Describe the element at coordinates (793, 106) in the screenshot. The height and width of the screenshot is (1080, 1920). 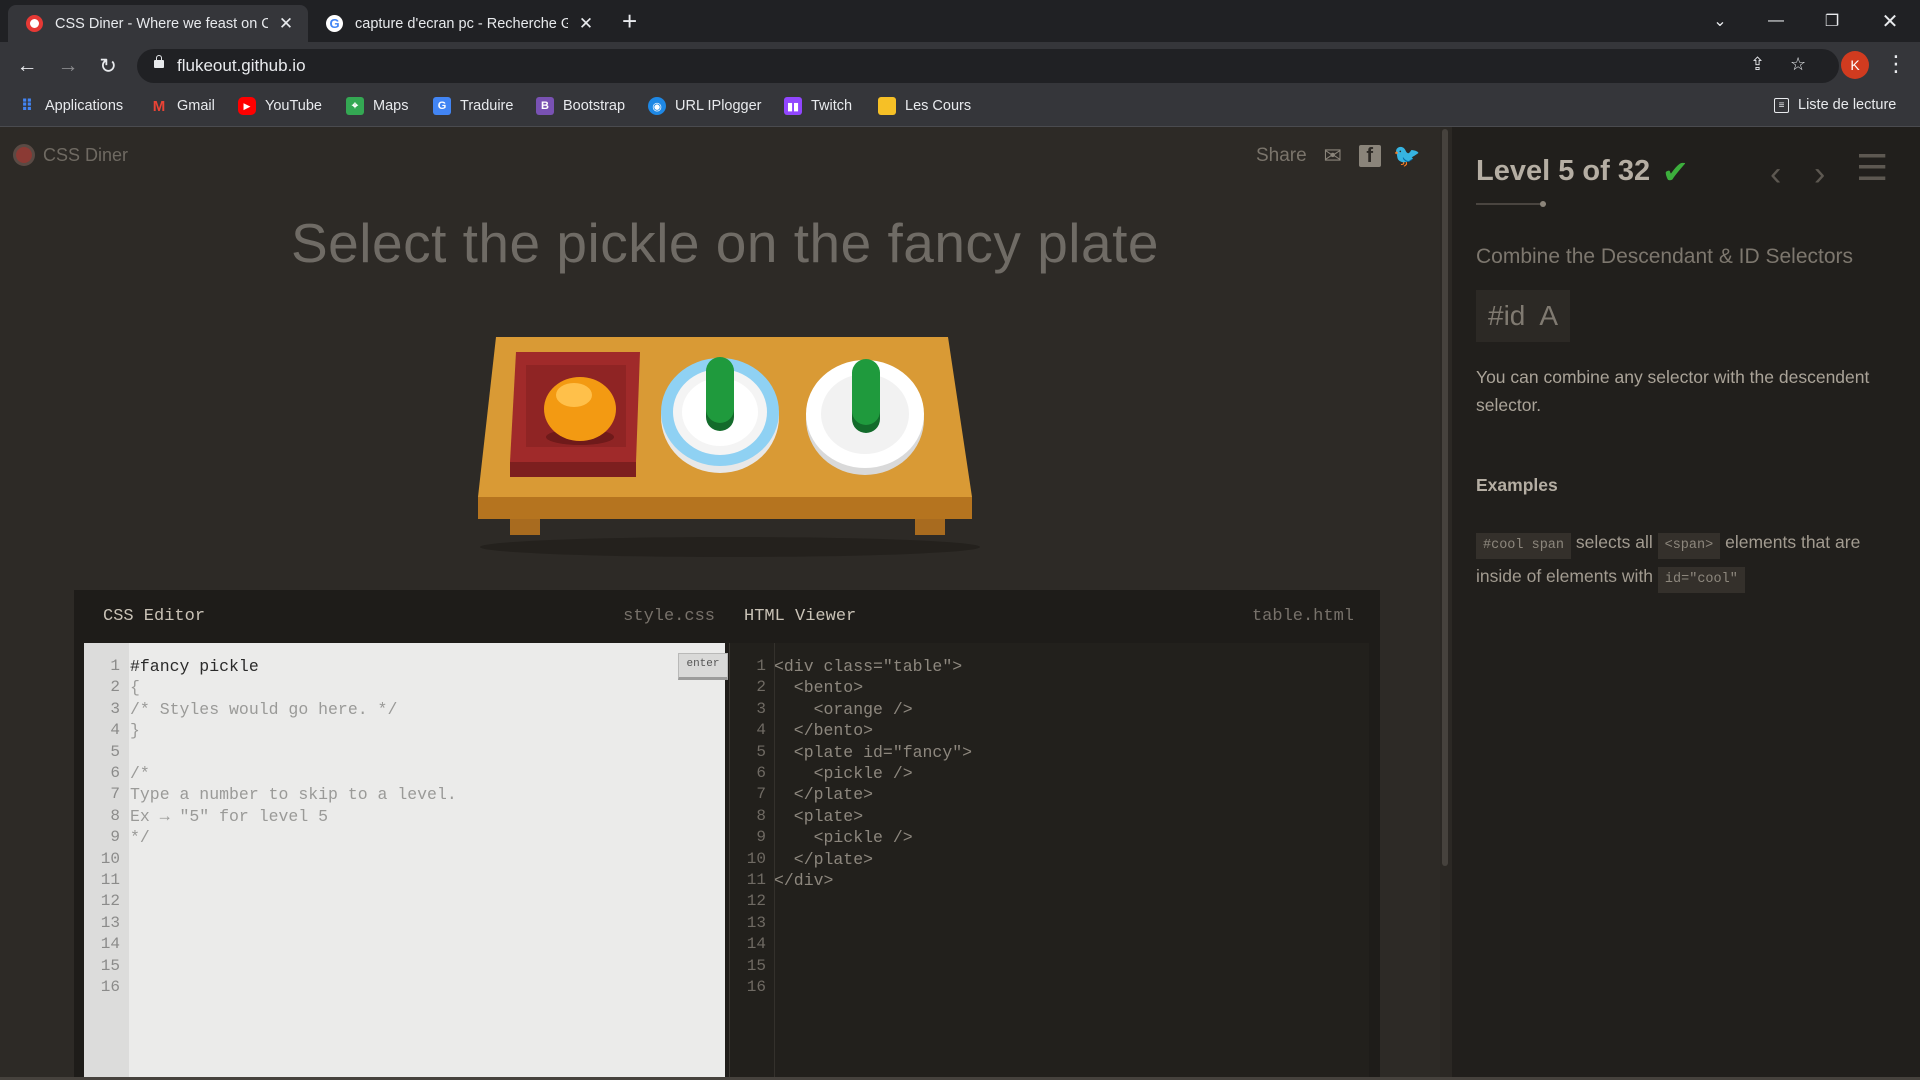
I see `twitch-icon: ▮▮` at that location.